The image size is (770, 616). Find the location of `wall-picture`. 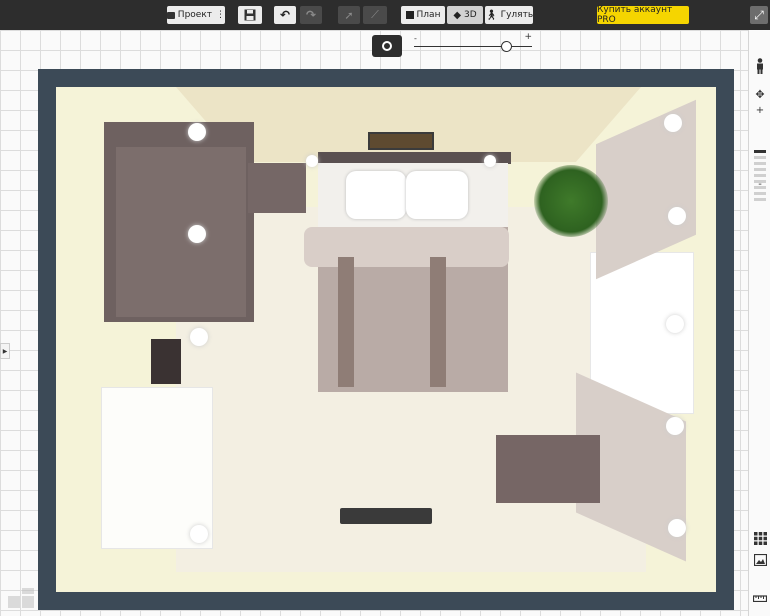

wall-picture is located at coordinates (401, 141).